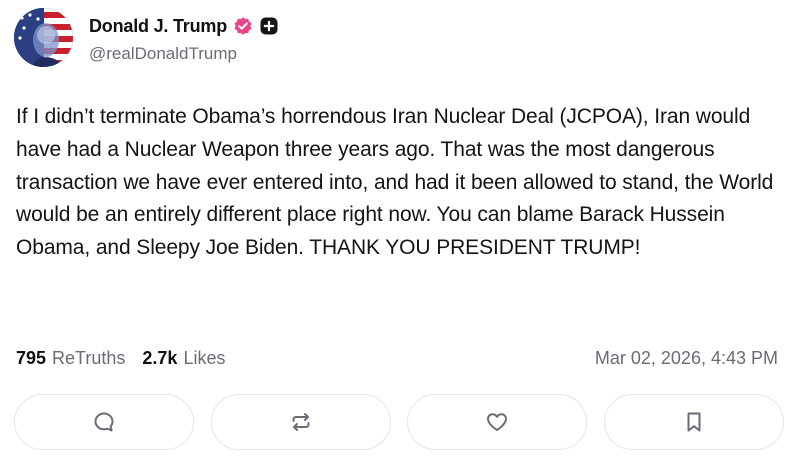 This screenshot has width=800, height=463. I want to click on author-handle: @realDonaldTrump, so click(163, 54).